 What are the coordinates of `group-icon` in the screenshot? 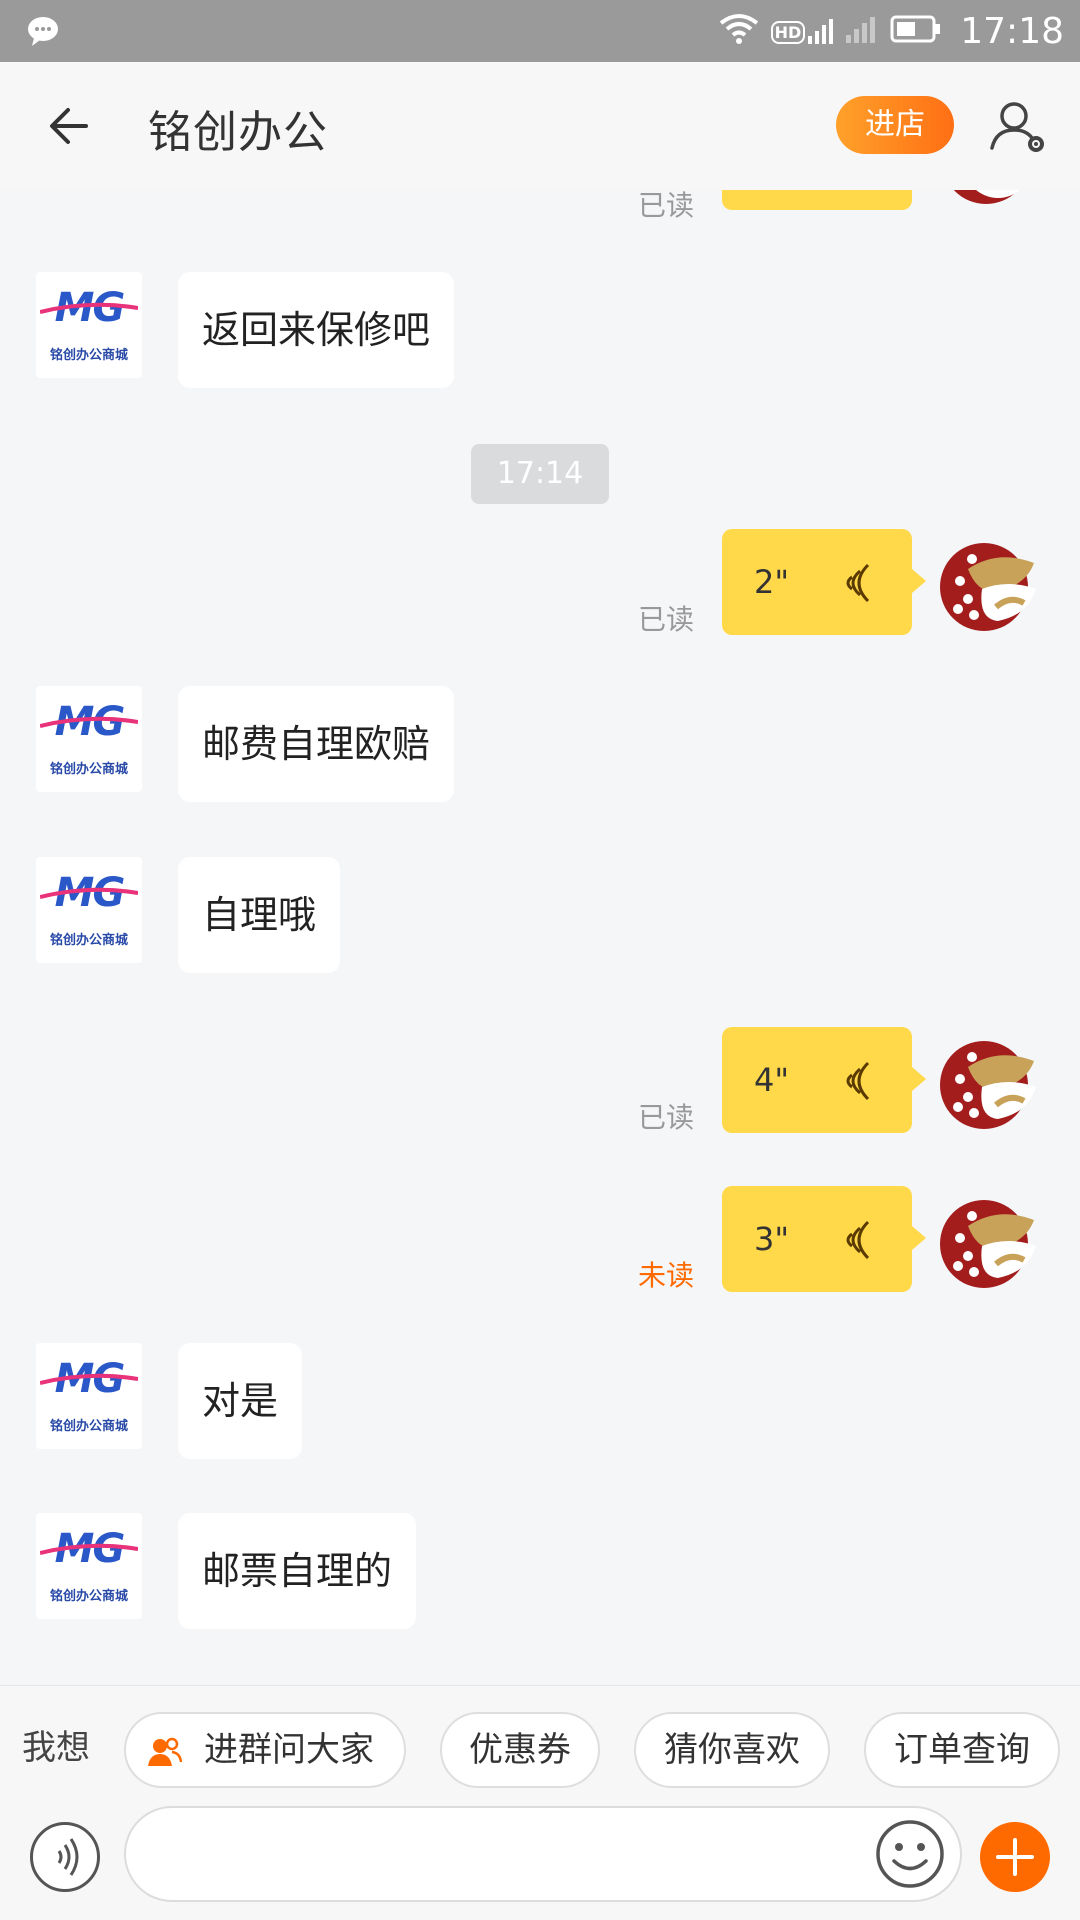 It's located at (165, 1751).